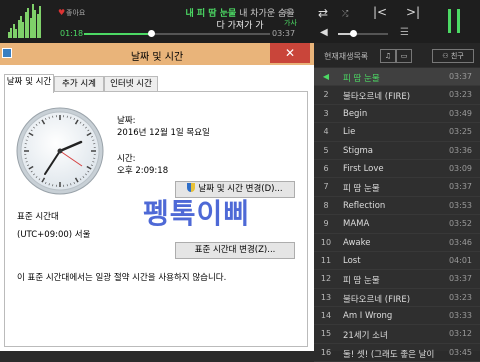 This screenshot has width=480, height=362. Describe the element at coordinates (393, 206) in the screenshot. I see `track-title: Reflection` at that location.